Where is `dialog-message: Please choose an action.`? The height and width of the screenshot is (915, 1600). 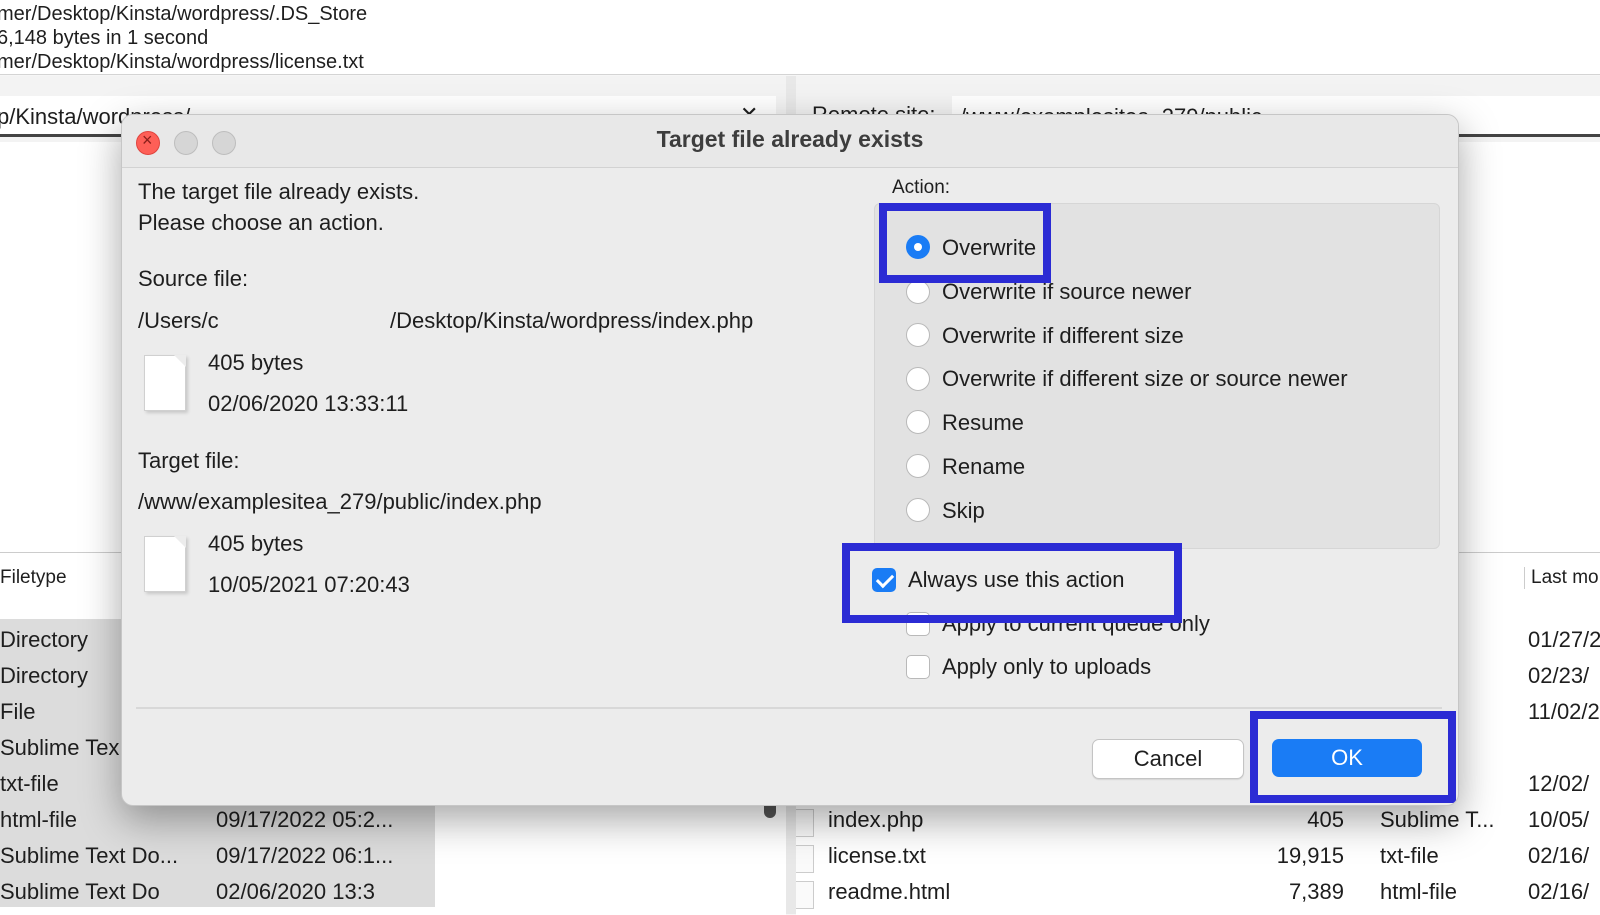 dialog-message: Please choose an action. is located at coordinates (261, 222).